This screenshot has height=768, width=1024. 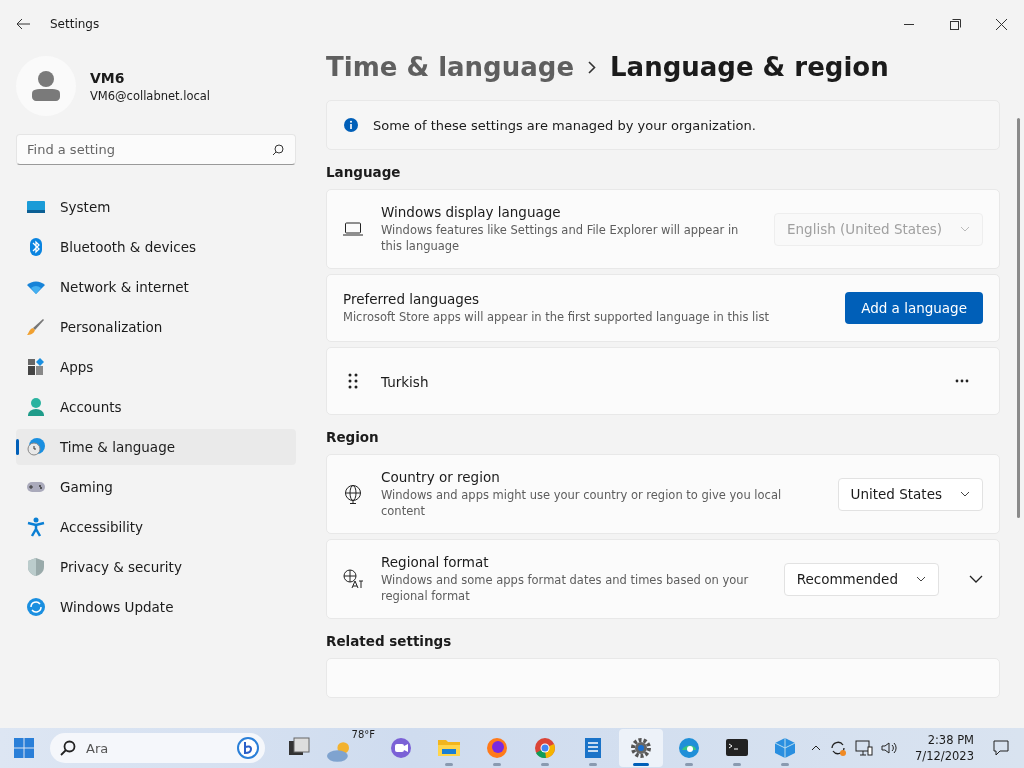 I want to click on section-heading: Region, so click(x=353, y=437).